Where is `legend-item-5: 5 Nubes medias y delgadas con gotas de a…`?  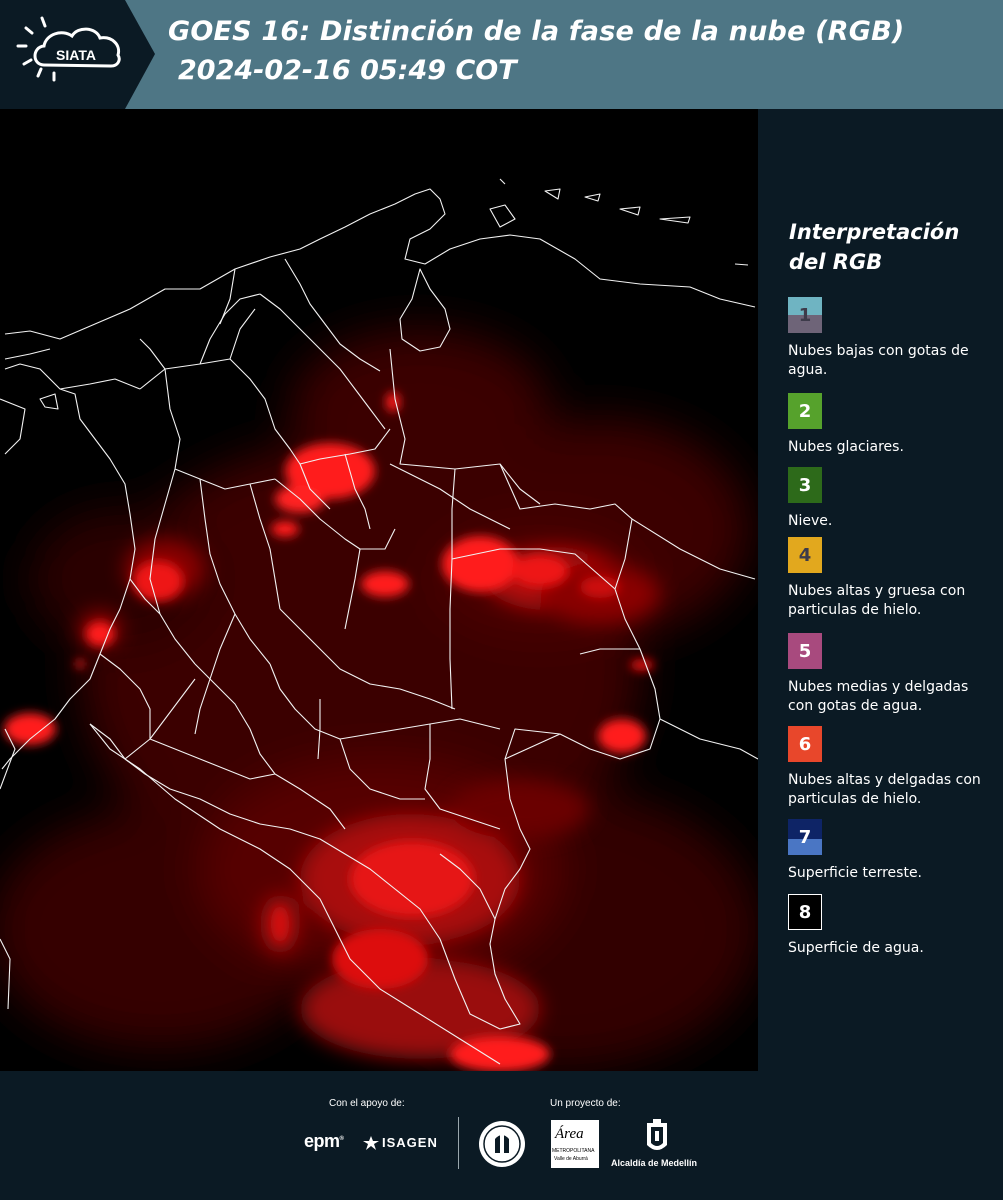 legend-item-5: 5 Nubes medias y delgadas con gotas de a… is located at coordinates (888, 674).